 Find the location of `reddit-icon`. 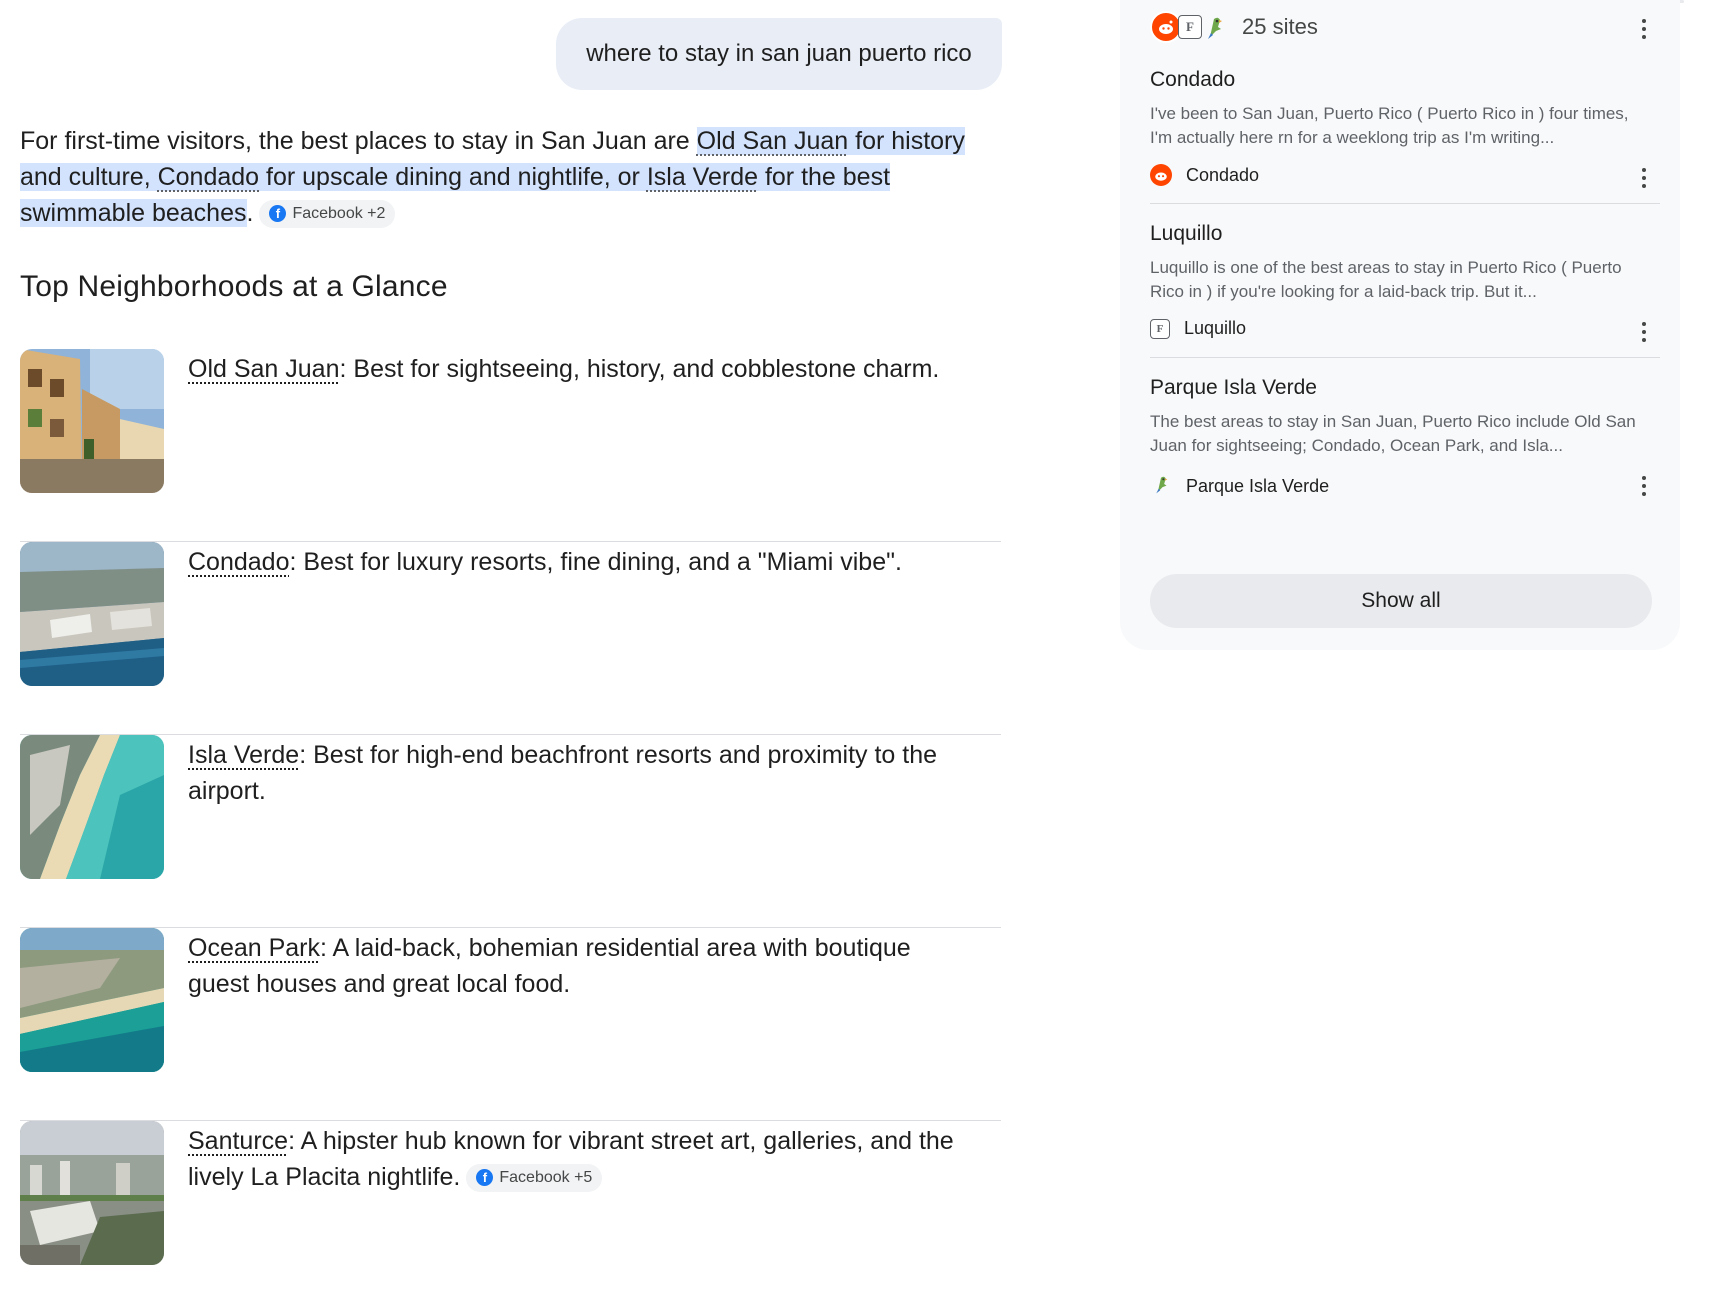

reddit-icon is located at coordinates (1161, 175).